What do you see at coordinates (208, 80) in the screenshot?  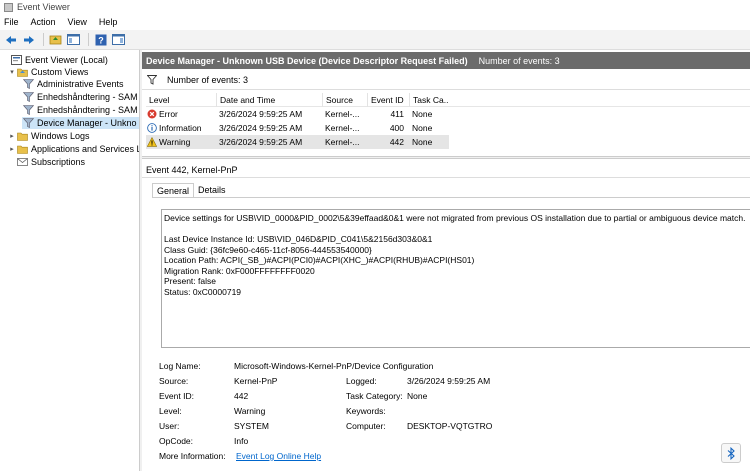 I see `filter-event-count: Number of events: 3` at bounding box center [208, 80].